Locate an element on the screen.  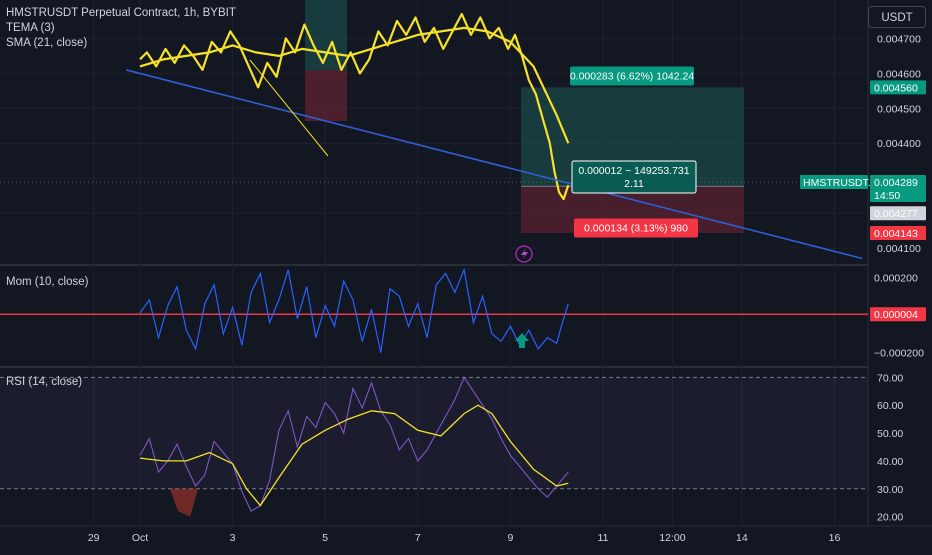
momentum-tick-label: −0.000200 is located at coordinates (899, 354).